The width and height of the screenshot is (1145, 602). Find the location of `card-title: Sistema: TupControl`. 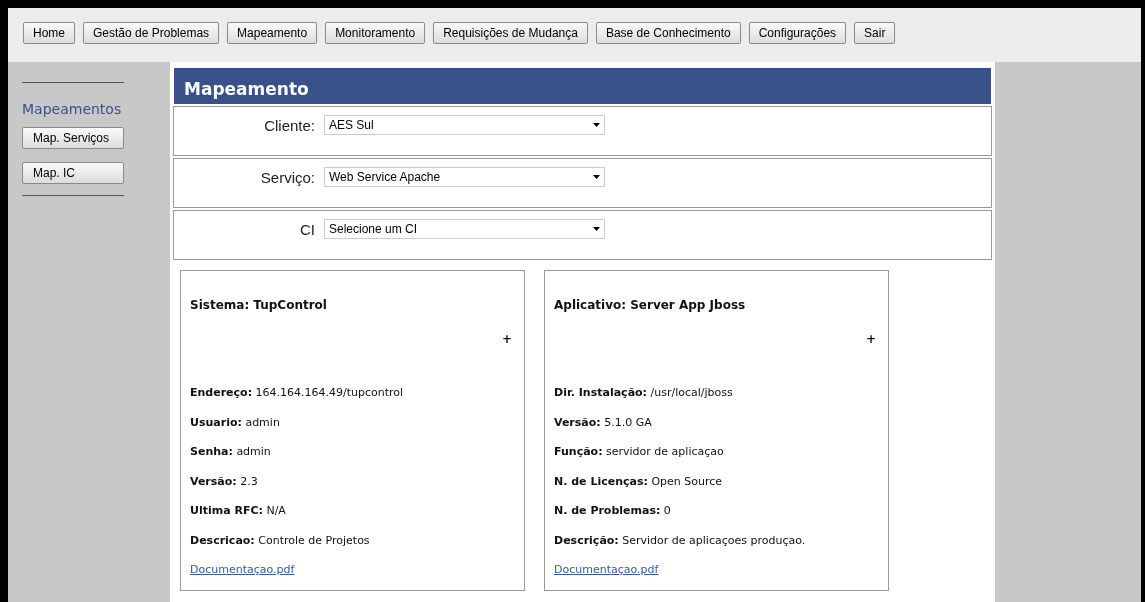

card-title: Sistema: TupControl is located at coordinates (258, 305).